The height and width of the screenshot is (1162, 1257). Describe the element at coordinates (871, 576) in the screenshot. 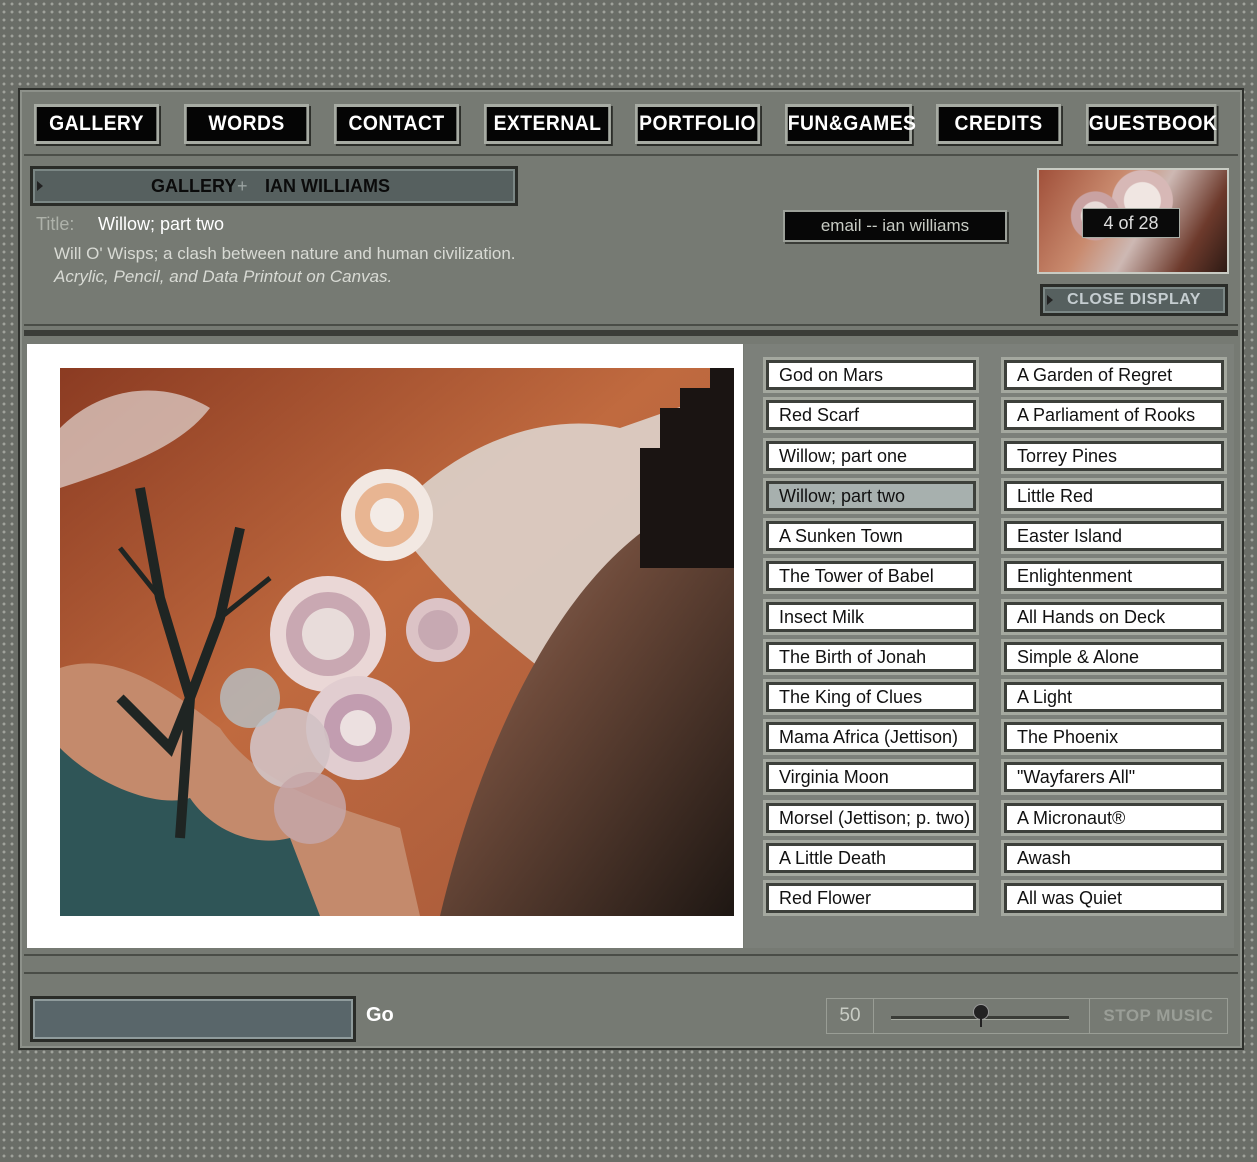

I see `list-item: The Tower of Babel` at that location.